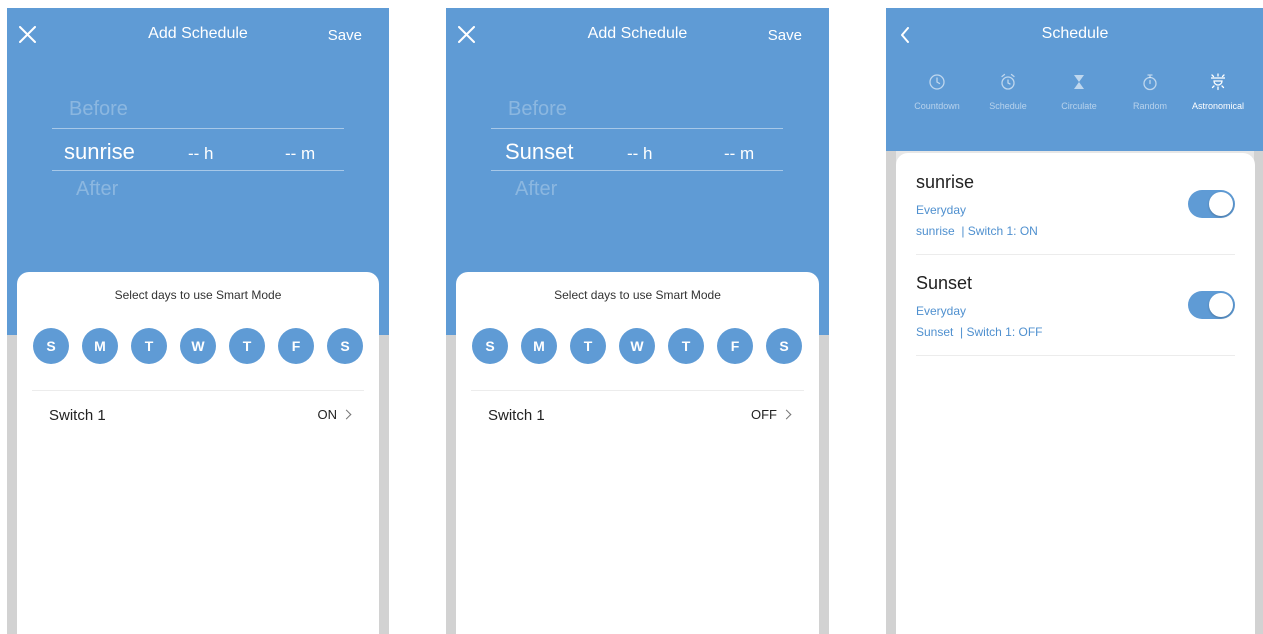 This screenshot has width=1263, height=634. Describe the element at coordinates (937, 82) in the screenshot. I see `clock-icon` at that location.